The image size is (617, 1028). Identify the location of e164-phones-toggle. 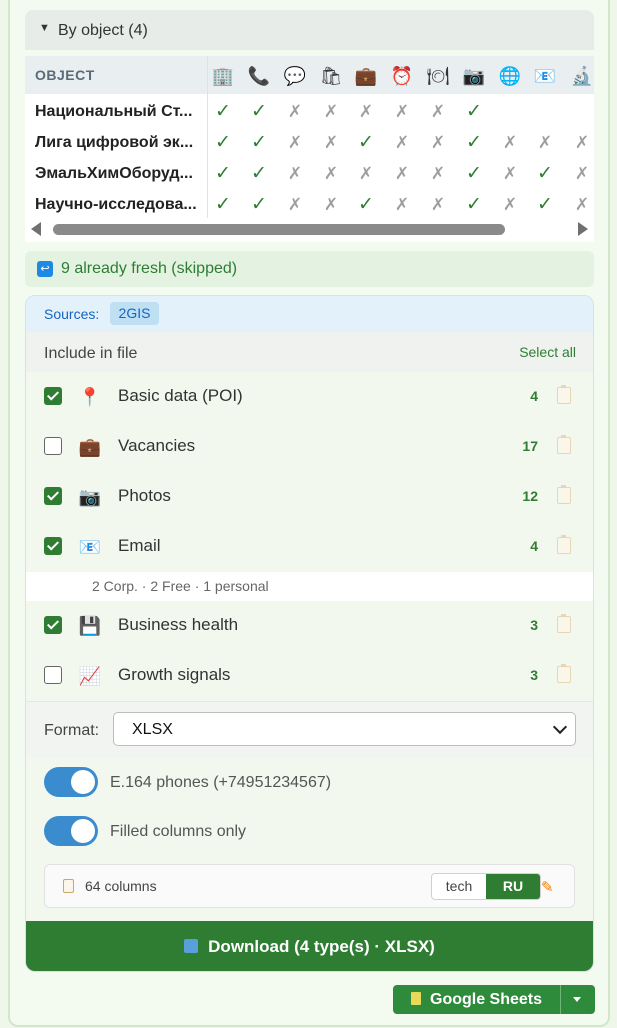
(71, 782).